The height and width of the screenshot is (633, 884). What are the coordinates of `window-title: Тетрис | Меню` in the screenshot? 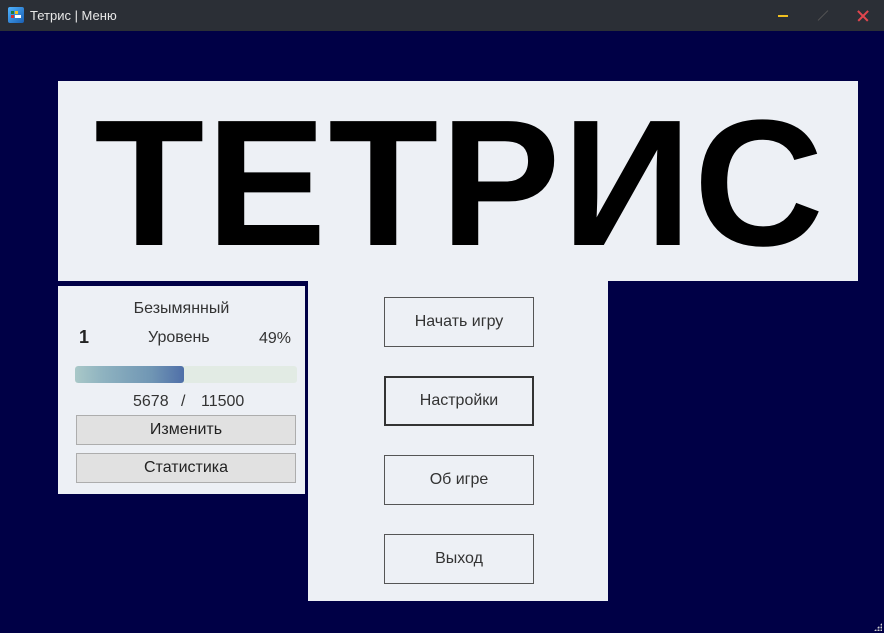 It's located at (73, 15).